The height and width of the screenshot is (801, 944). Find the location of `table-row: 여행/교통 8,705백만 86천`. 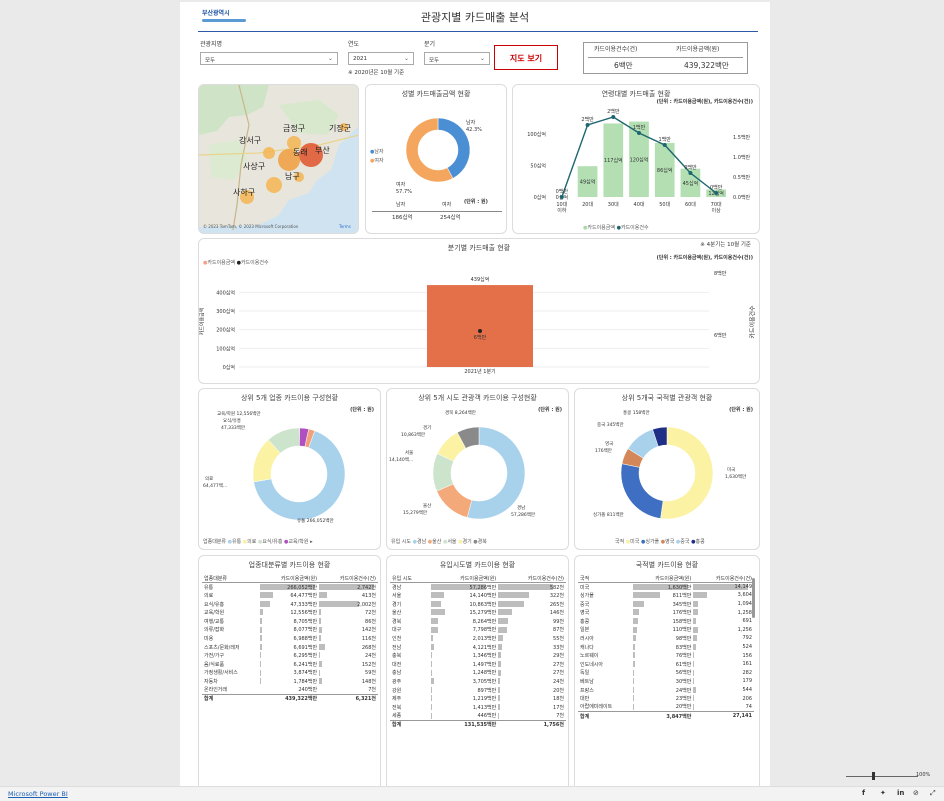

table-row: 여행/교통 8,705백만 86천 is located at coordinates (290, 621).